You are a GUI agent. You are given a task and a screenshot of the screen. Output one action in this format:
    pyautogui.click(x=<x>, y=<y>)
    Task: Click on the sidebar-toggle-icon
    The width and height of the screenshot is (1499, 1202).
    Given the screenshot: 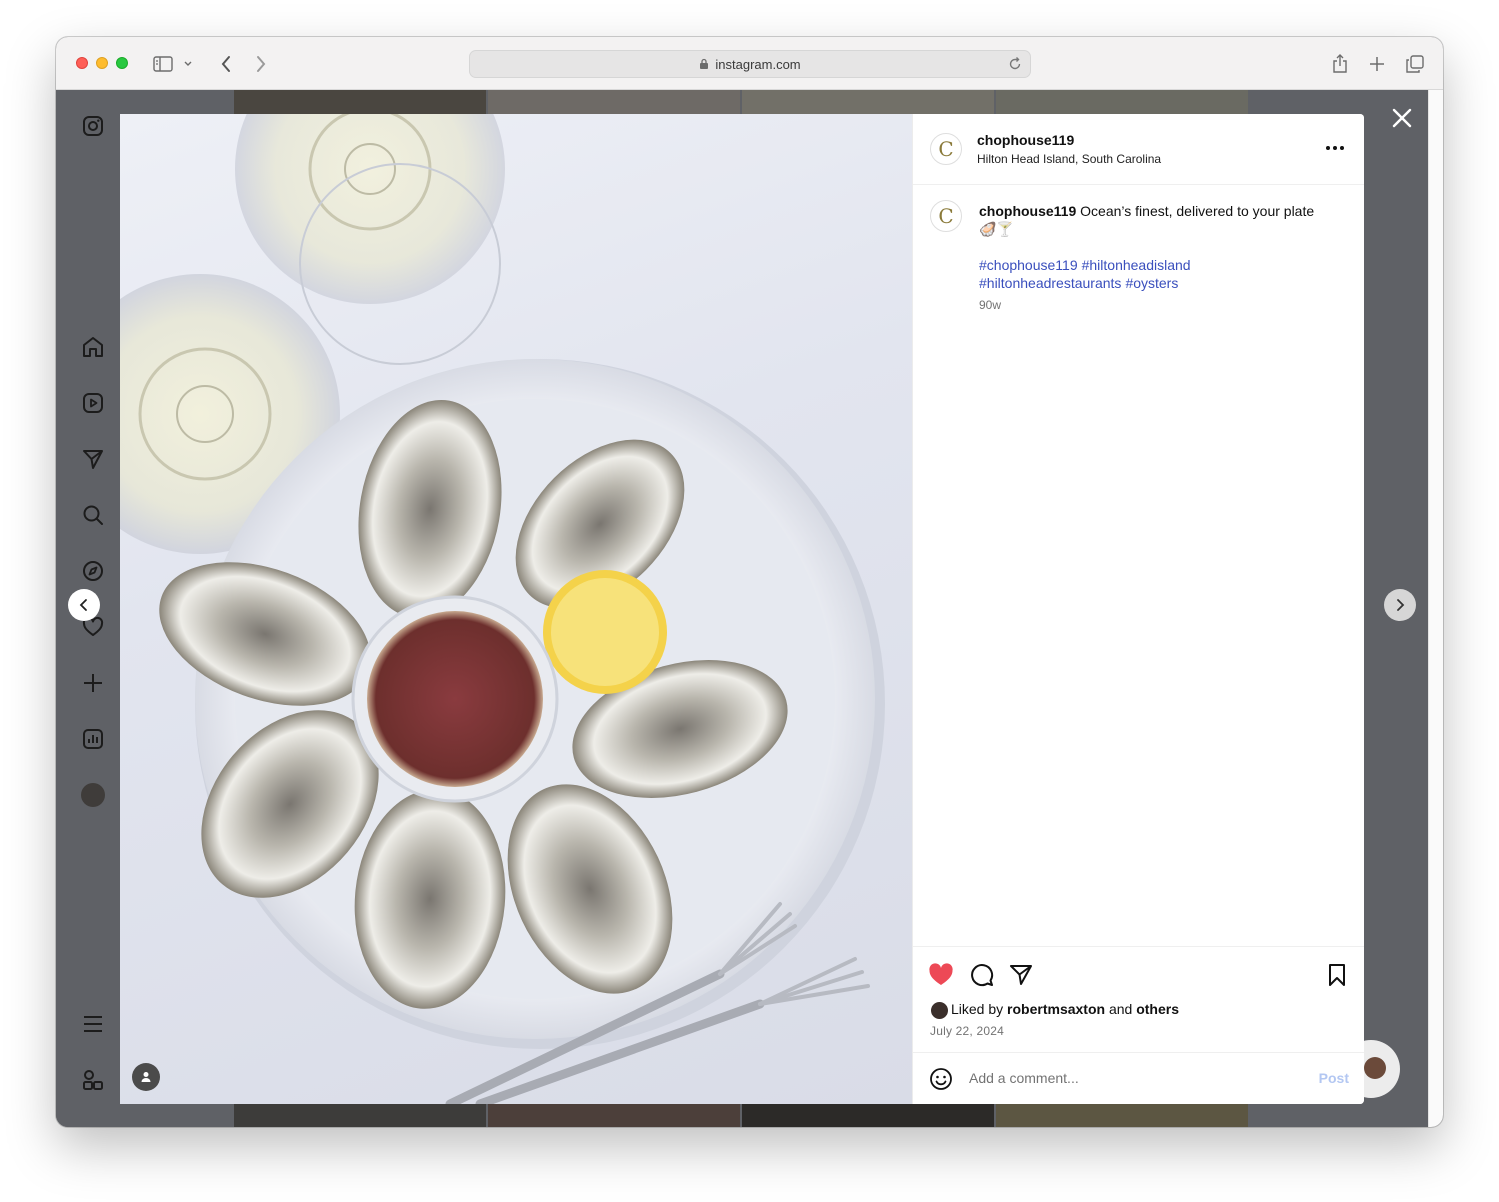 What is the action you would take?
    pyautogui.click(x=163, y=64)
    